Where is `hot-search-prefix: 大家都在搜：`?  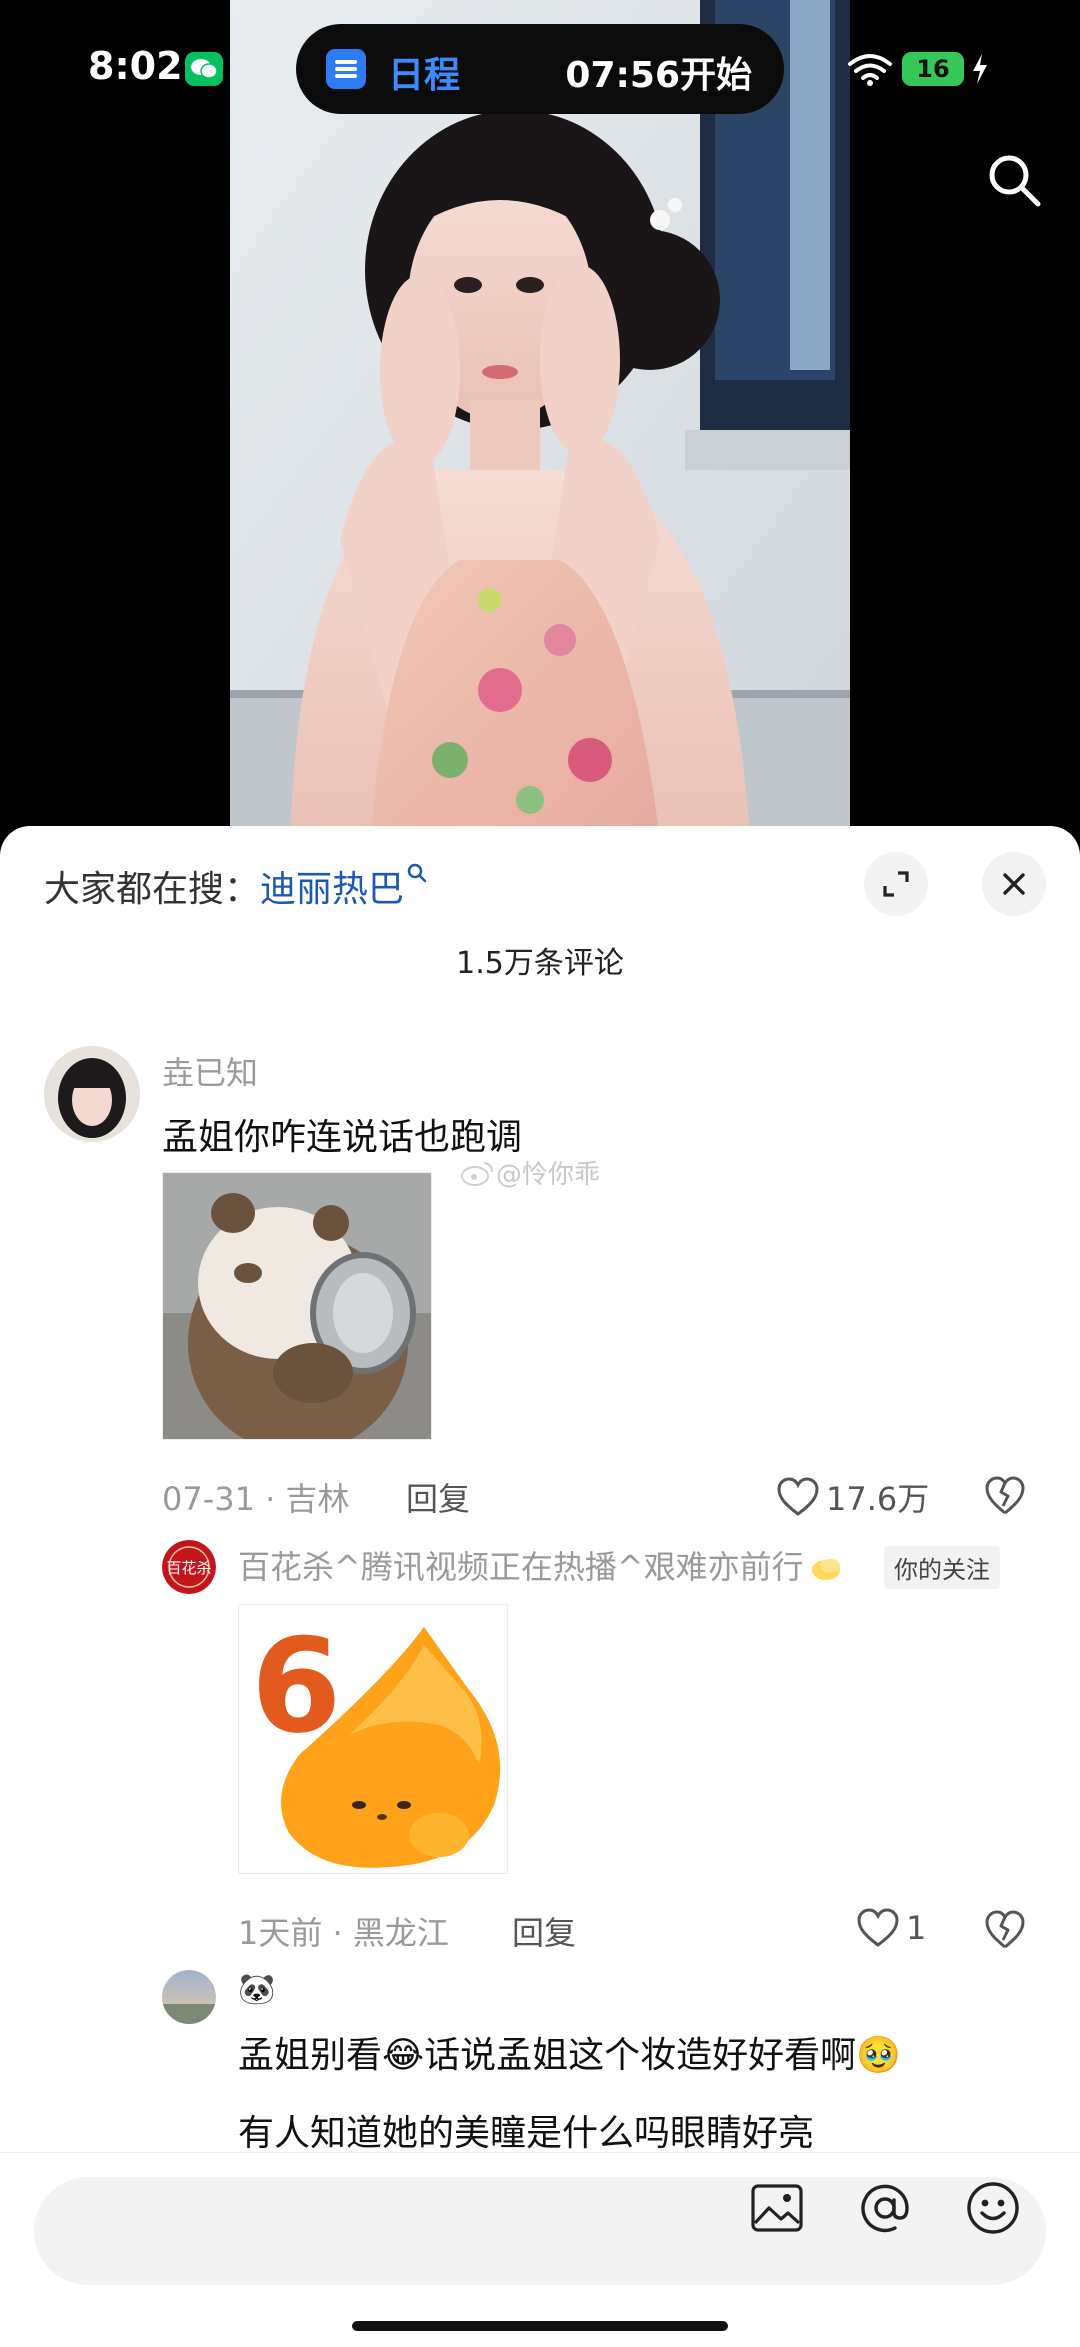
hot-search-prefix: 大家都在搜： is located at coordinates (152, 889).